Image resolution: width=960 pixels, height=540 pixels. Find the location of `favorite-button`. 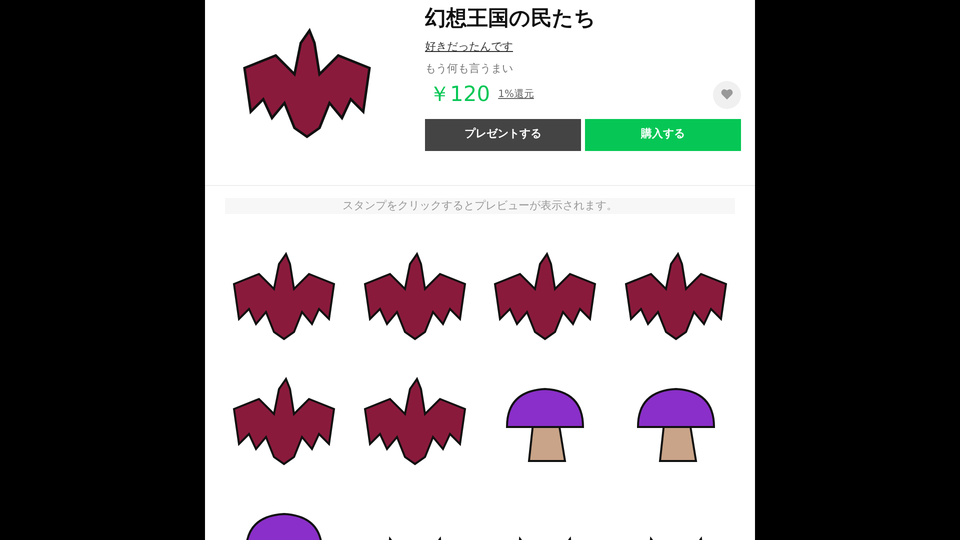

favorite-button is located at coordinates (727, 94).